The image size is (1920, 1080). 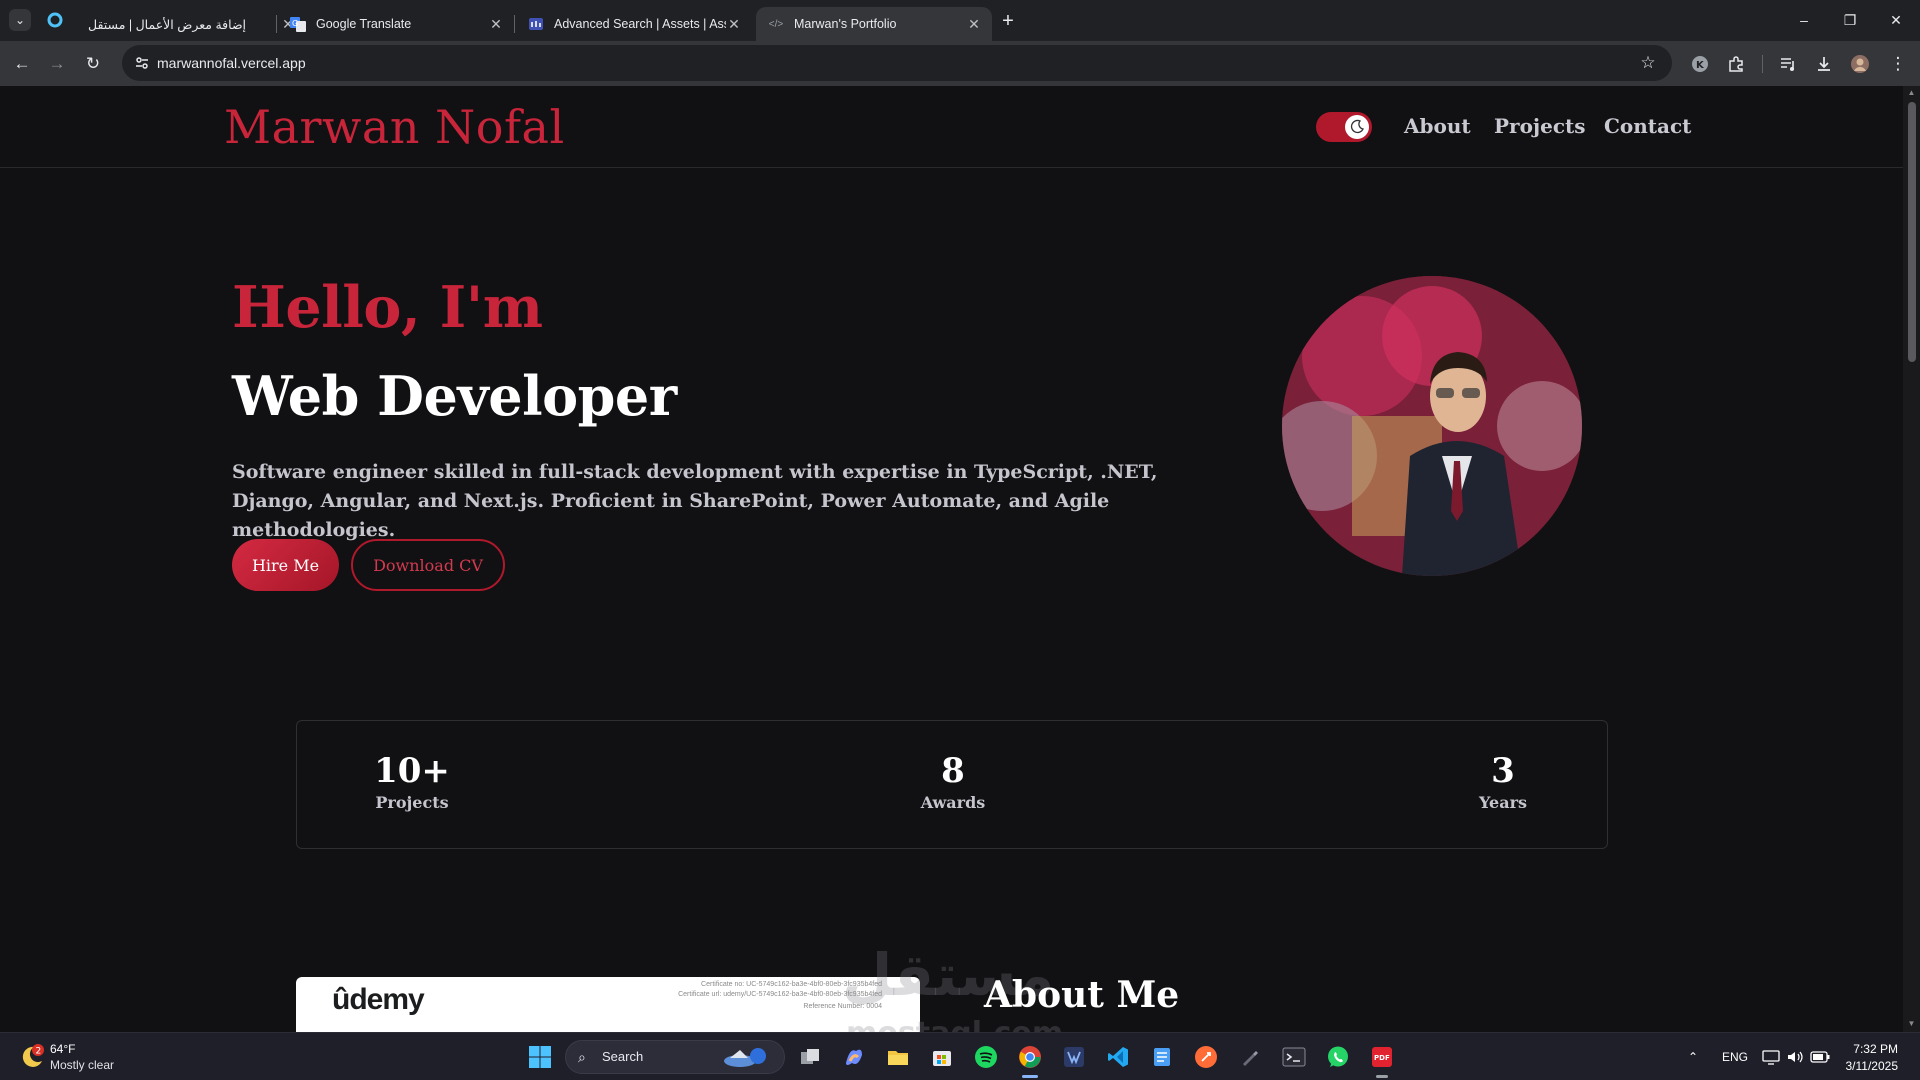 I want to click on reload-button: ↻, so click(x=93, y=64).